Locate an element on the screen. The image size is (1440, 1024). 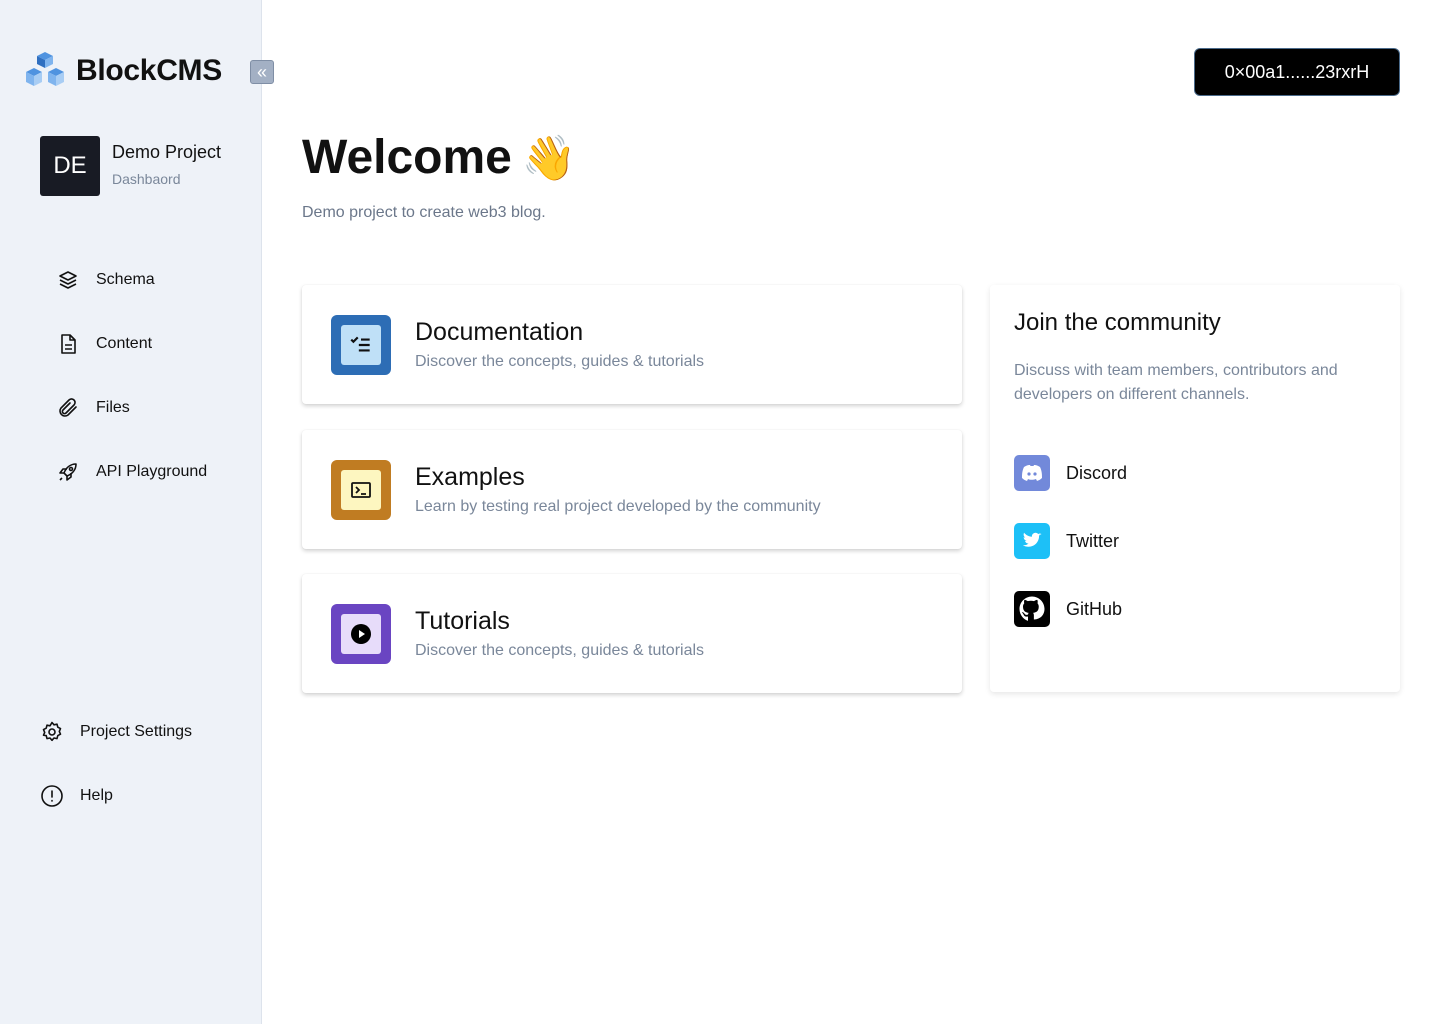
gear-icon is located at coordinates (52, 731).